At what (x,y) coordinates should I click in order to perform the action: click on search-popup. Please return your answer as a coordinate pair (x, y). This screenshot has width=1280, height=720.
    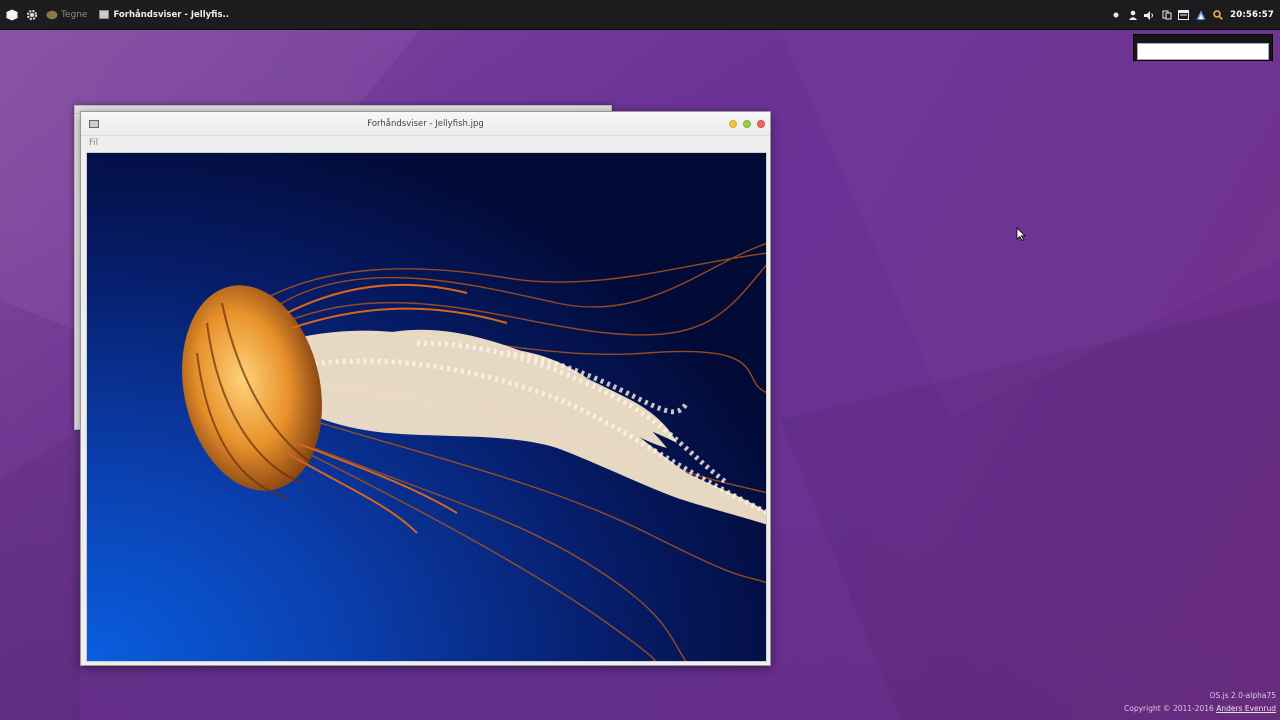
    Looking at the image, I should click on (1203, 47).